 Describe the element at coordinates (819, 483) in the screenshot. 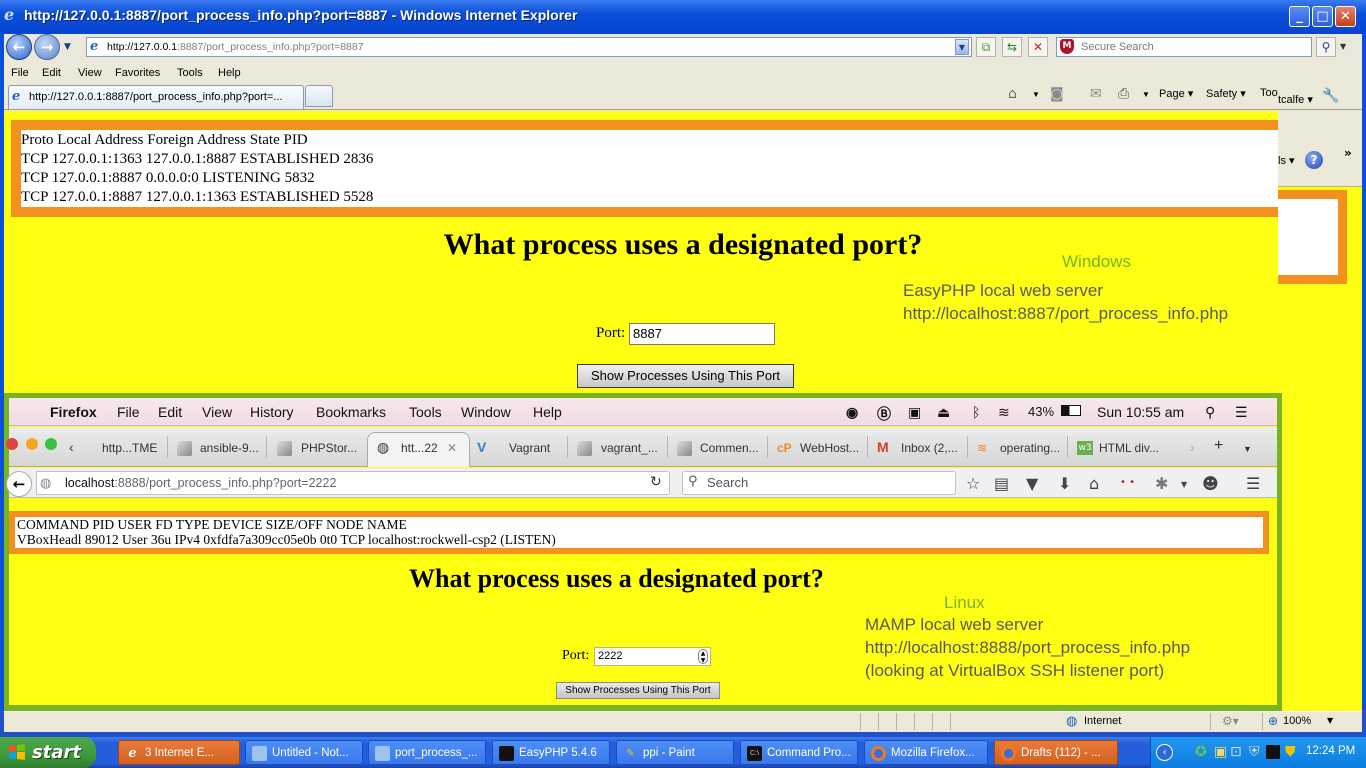

I see `firefox-search-input: Search` at that location.